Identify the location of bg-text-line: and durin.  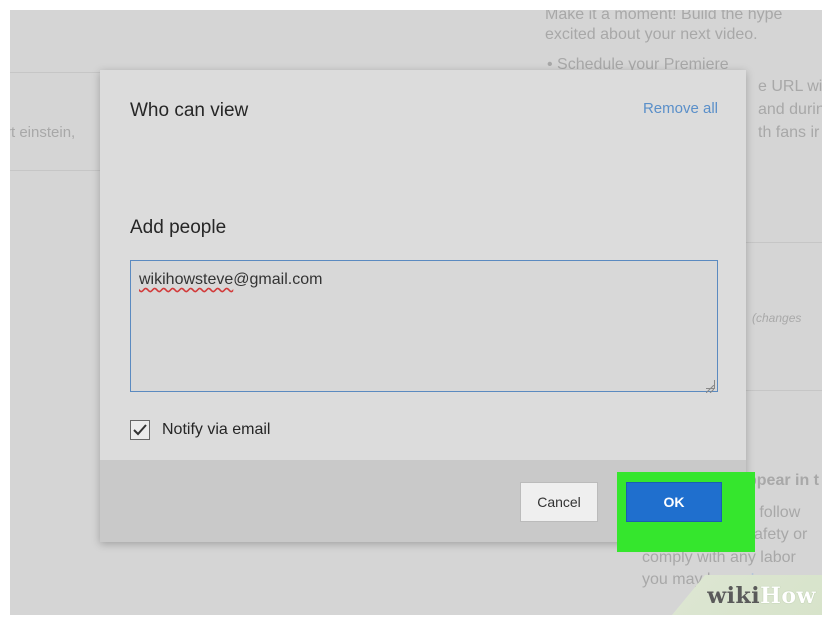
(790, 109).